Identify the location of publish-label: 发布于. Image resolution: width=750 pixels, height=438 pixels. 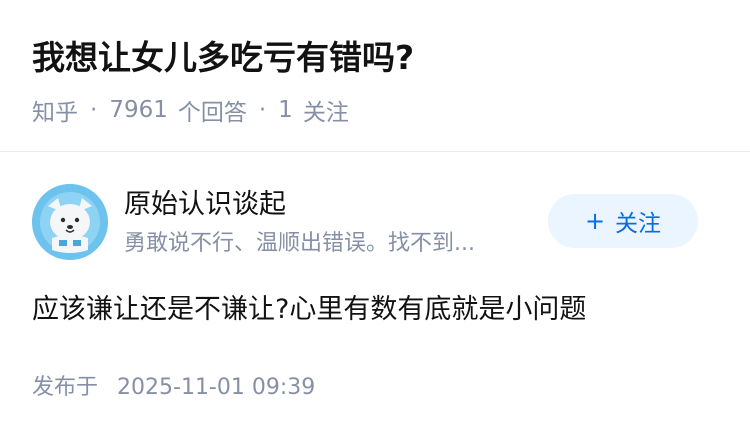
(65, 387).